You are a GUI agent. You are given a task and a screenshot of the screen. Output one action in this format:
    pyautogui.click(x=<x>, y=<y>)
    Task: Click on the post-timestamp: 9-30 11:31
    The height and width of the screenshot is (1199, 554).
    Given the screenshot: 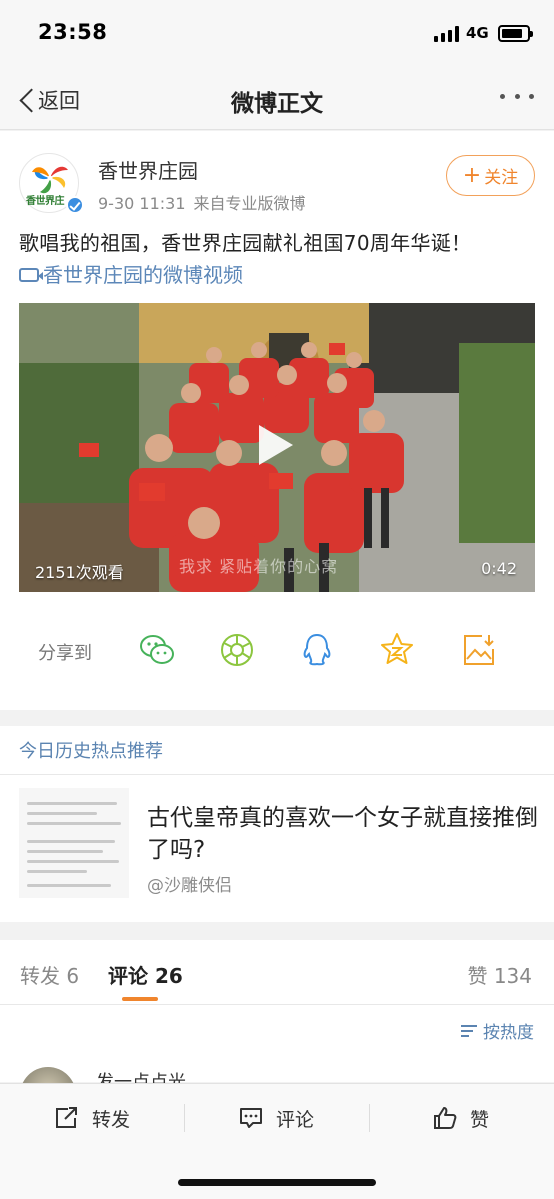 What is the action you would take?
    pyautogui.click(x=142, y=203)
    